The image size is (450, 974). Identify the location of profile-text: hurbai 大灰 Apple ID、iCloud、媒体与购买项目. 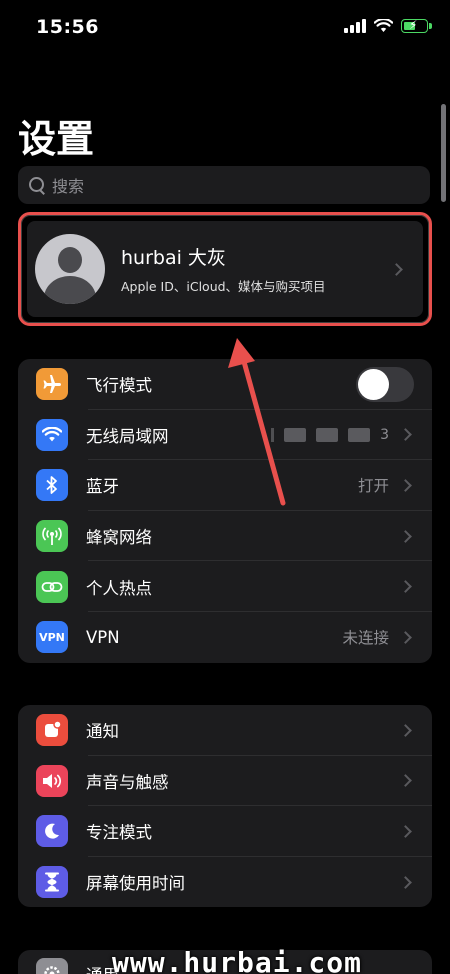
(256, 269).